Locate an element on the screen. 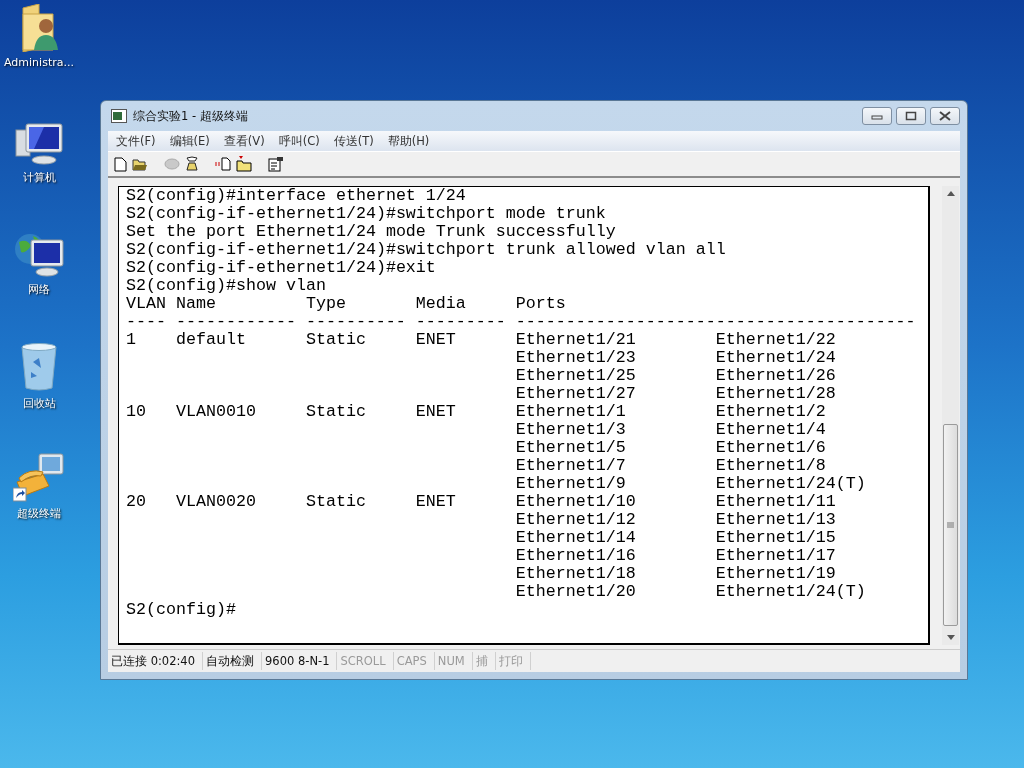 The height and width of the screenshot is (768, 1024). port-cell: Ethernet1/17 is located at coordinates (775, 556).